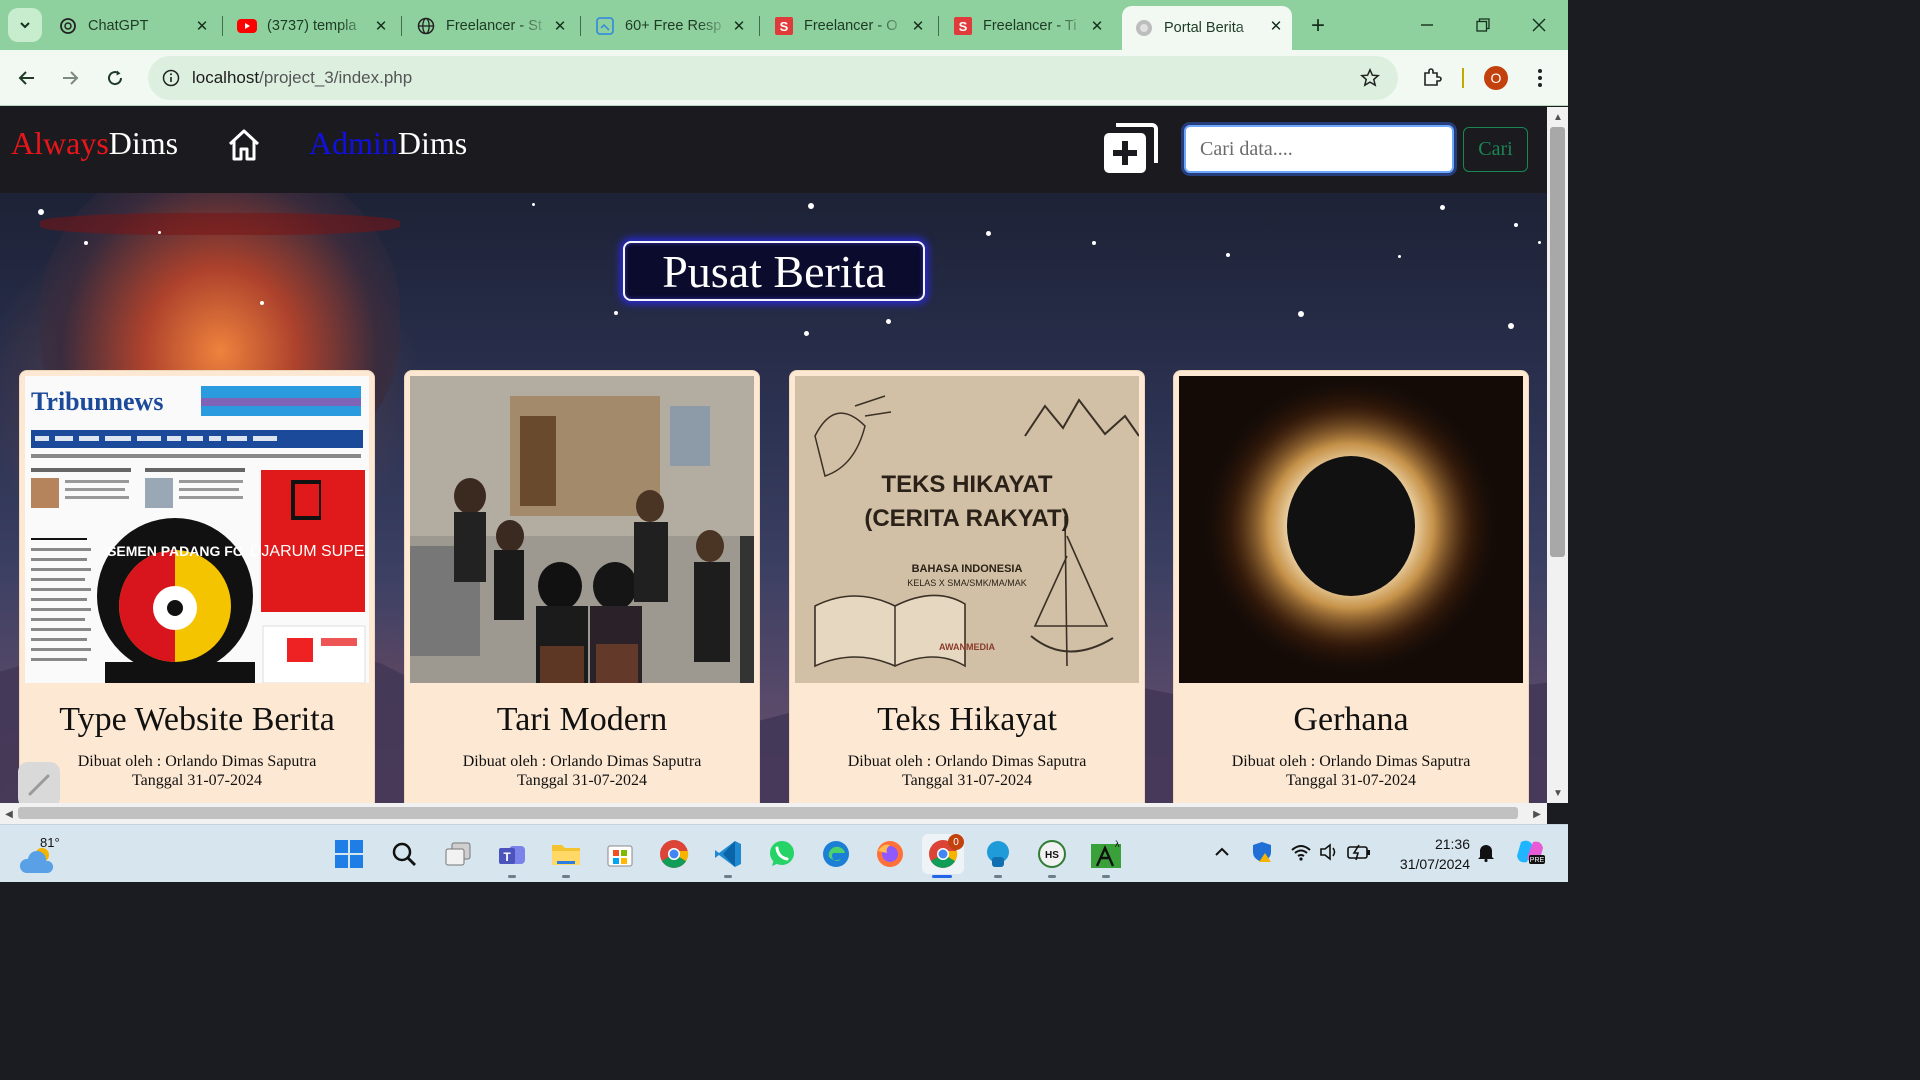 The image size is (1920, 1080). I want to click on task-view-button, so click(458, 854).